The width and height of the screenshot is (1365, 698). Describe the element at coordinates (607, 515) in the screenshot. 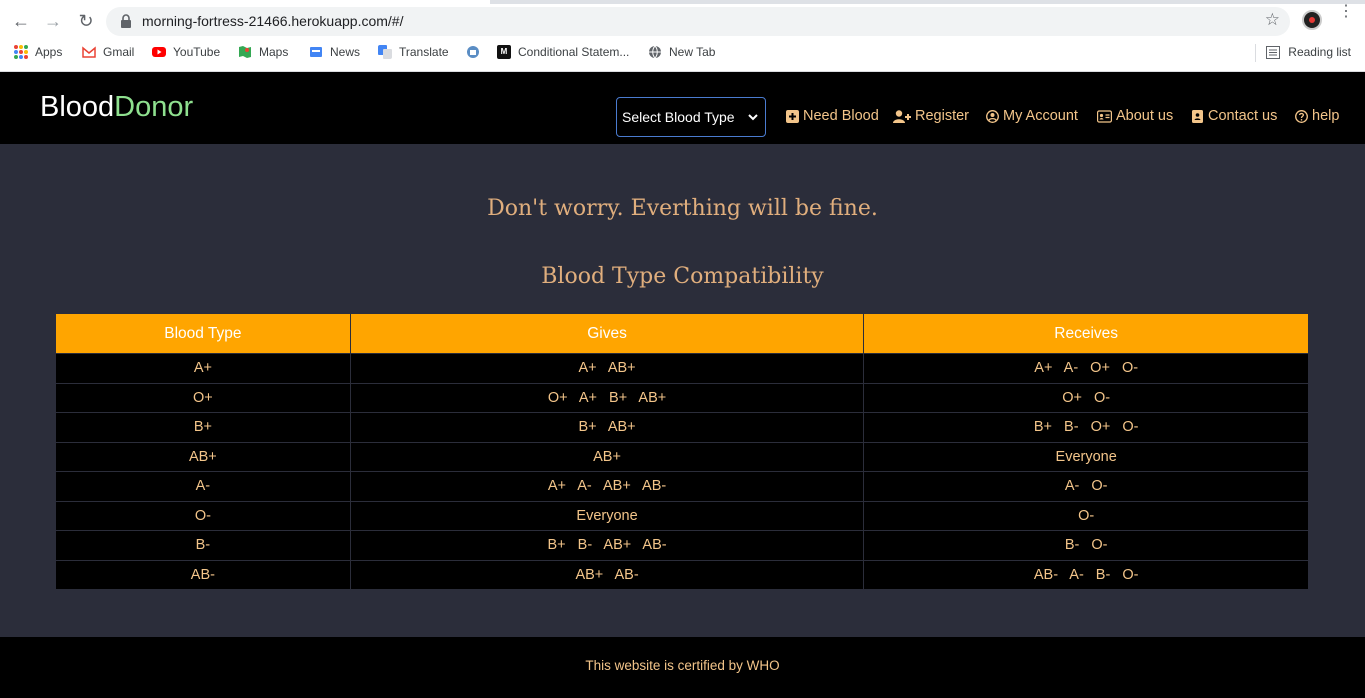

I see `cell-gives: Everyone` at that location.